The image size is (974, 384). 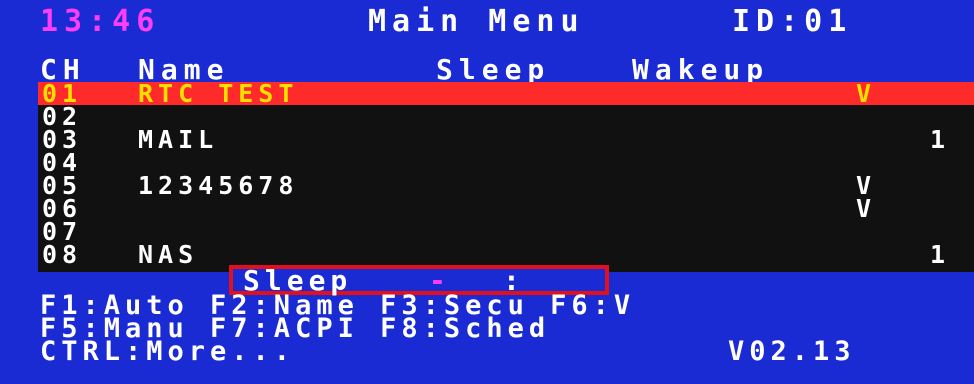 I want to click on device-id: ID:01, so click(x=792, y=21).